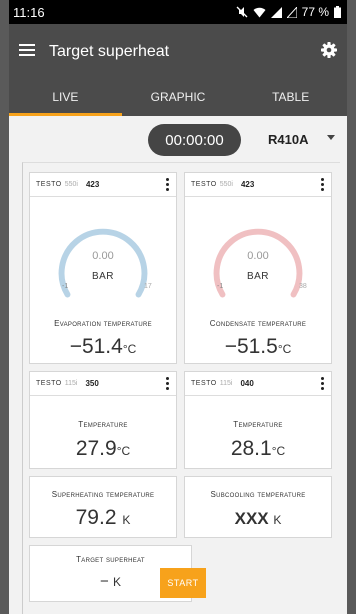 The height and width of the screenshot is (614, 356). I want to click on temperature-card-1: TESTO 115i 350 Temperature 27.9°C, so click(103, 420).